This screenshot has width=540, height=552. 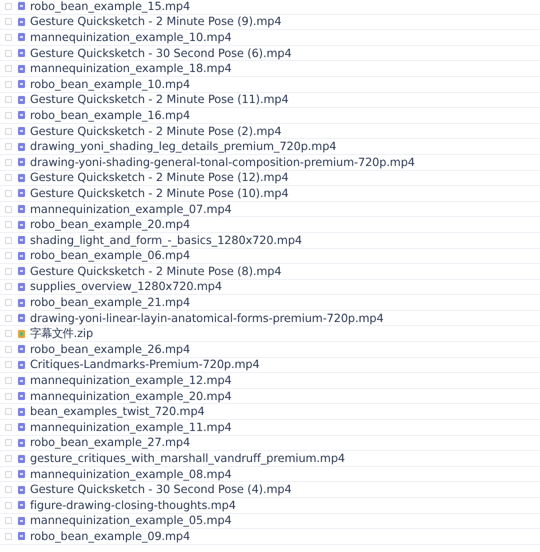 What do you see at coordinates (133, 505) in the screenshot?
I see `file-name: figure-drawing-closing-thoughts.mp4` at bounding box center [133, 505].